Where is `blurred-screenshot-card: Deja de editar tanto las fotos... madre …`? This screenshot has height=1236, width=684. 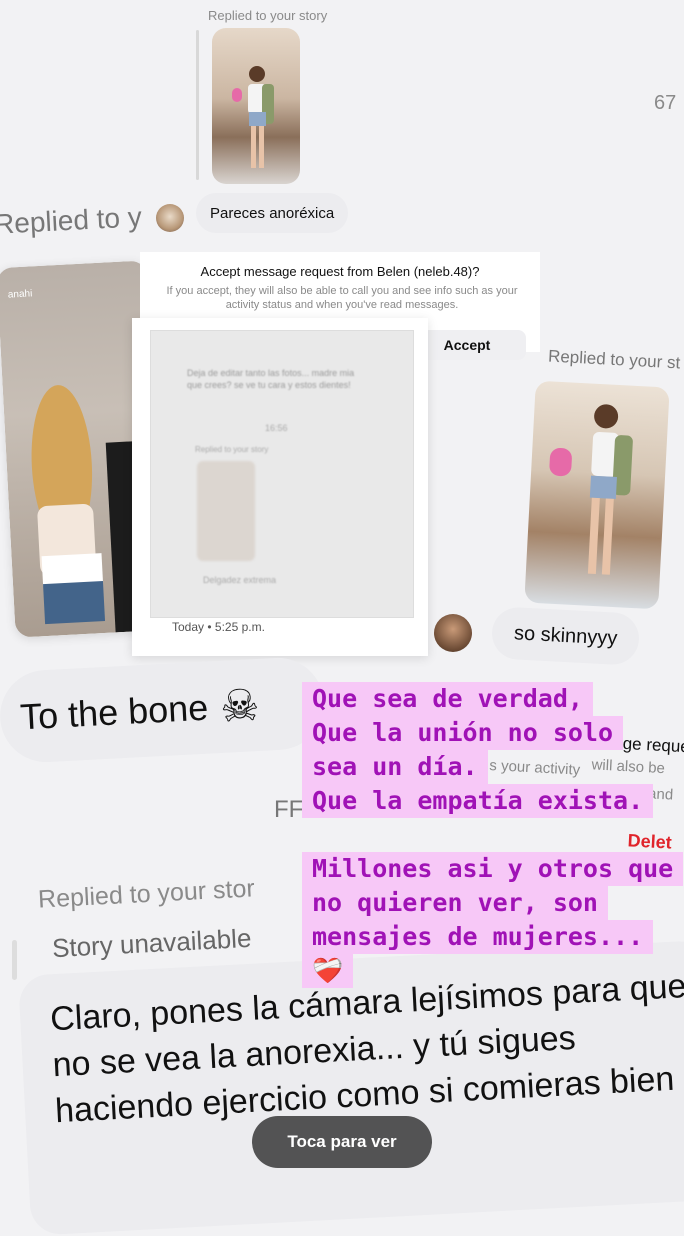 blurred-screenshot-card: Deja de editar tanto las fotos... madre … is located at coordinates (280, 487).